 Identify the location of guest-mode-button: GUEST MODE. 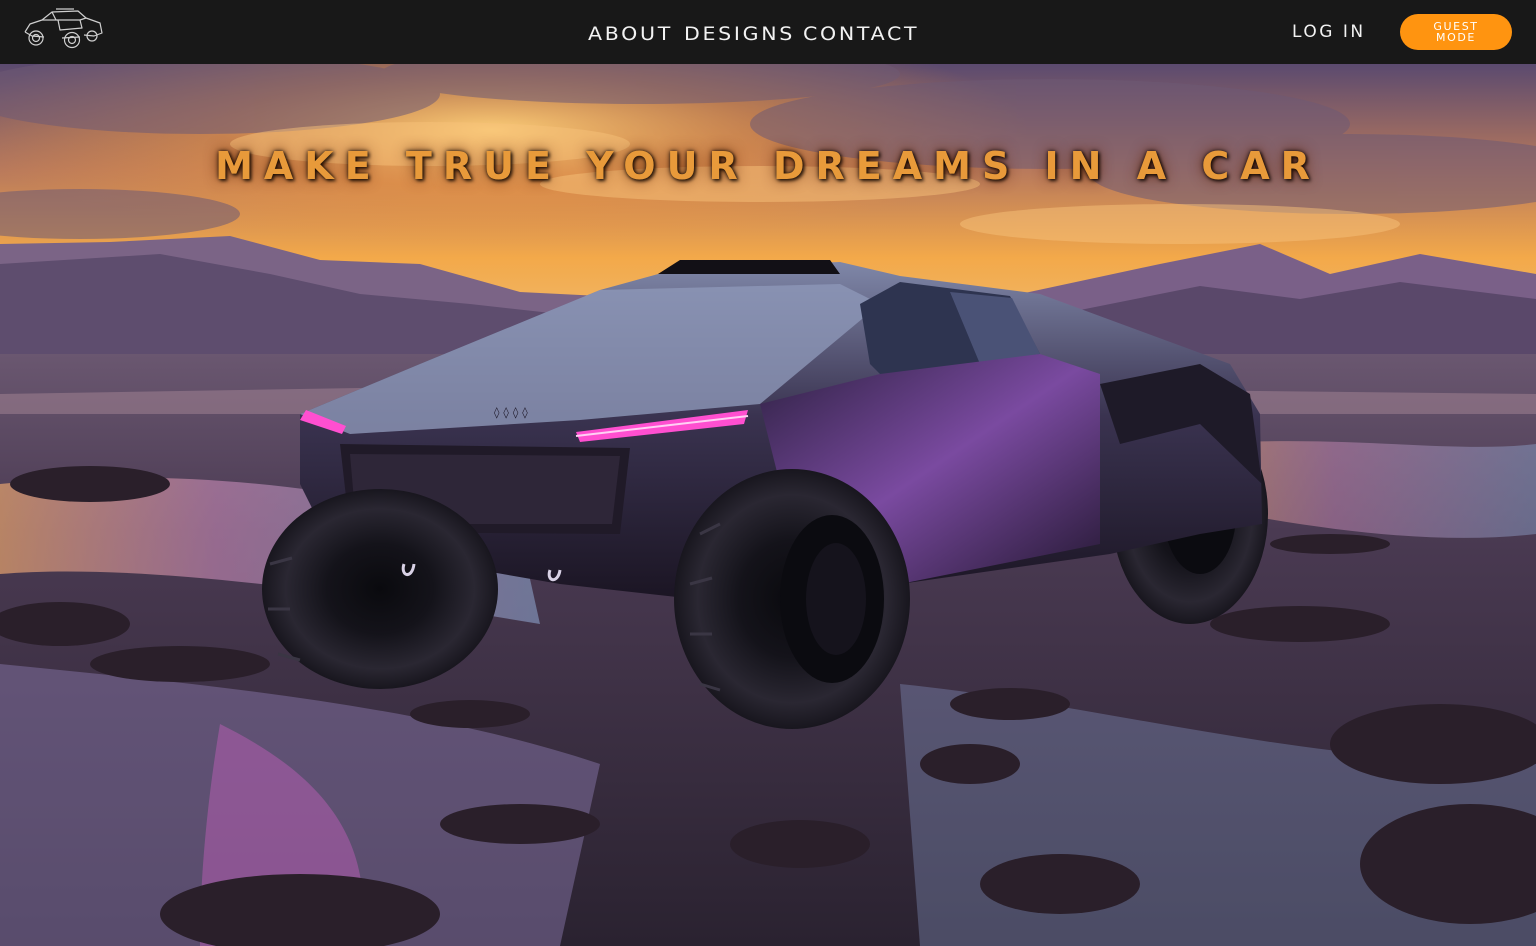
(1456, 32).